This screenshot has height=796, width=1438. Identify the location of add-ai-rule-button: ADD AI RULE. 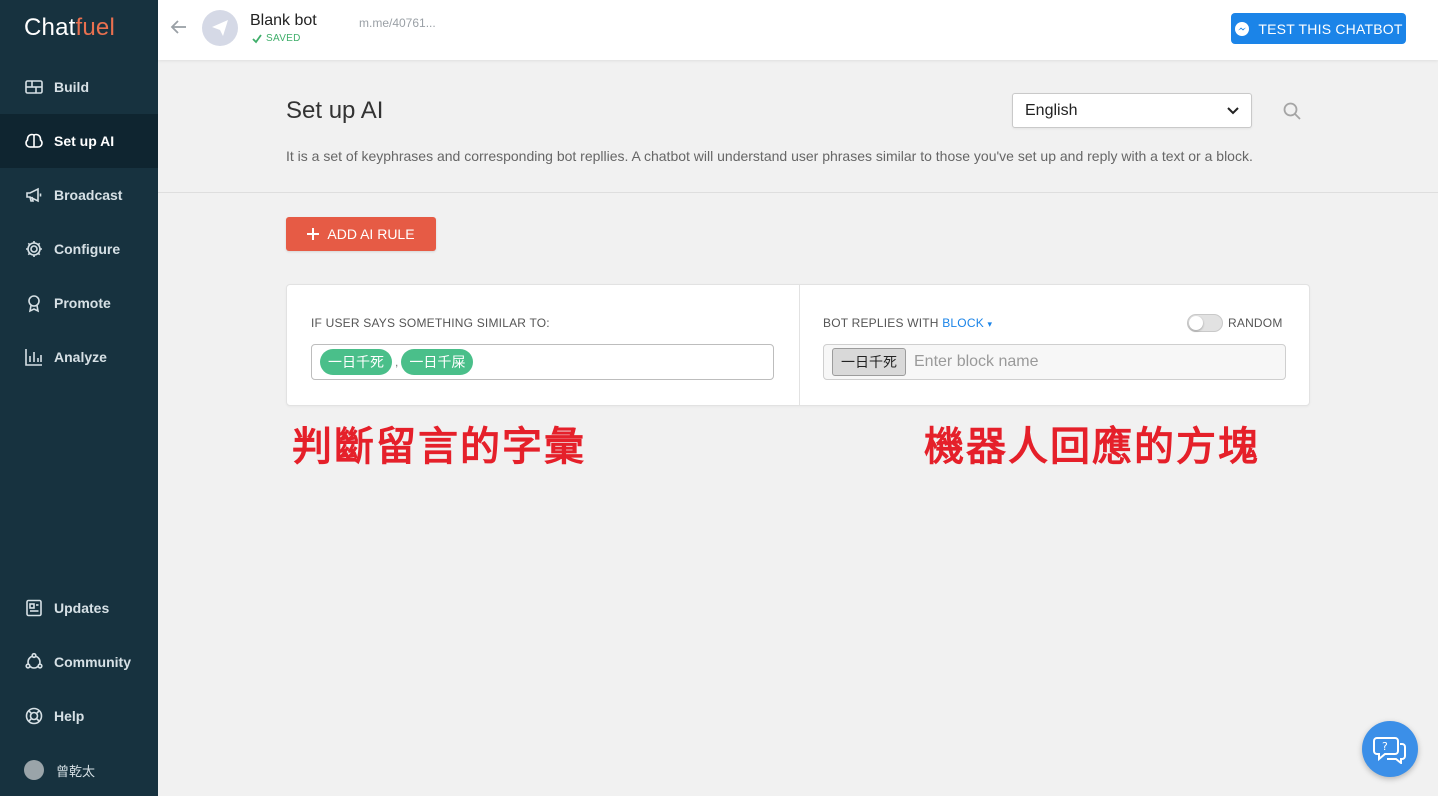
(361, 234).